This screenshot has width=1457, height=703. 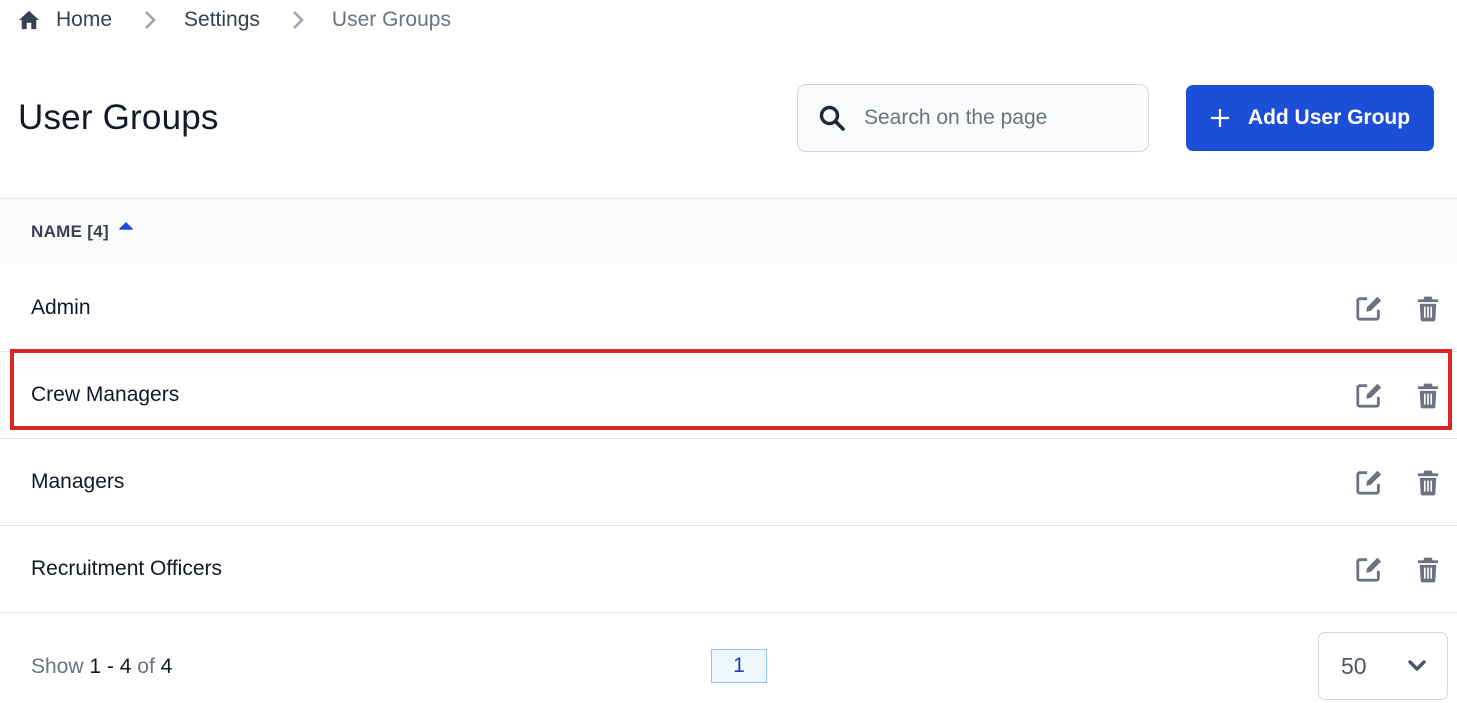 What do you see at coordinates (126, 226) in the screenshot?
I see `sort-ascending-icon` at bounding box center [126, 226].